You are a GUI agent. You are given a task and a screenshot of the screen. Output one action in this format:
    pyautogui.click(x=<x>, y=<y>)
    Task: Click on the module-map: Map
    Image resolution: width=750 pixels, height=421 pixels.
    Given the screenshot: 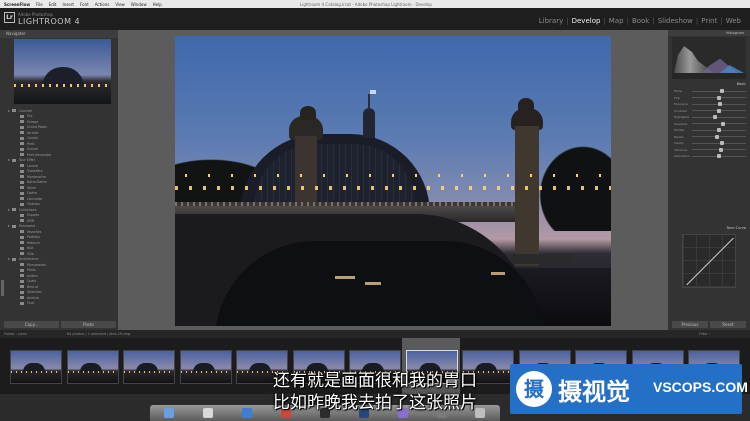 What is the action you would take?
    pyautogui.click(x=616, y=21)
    